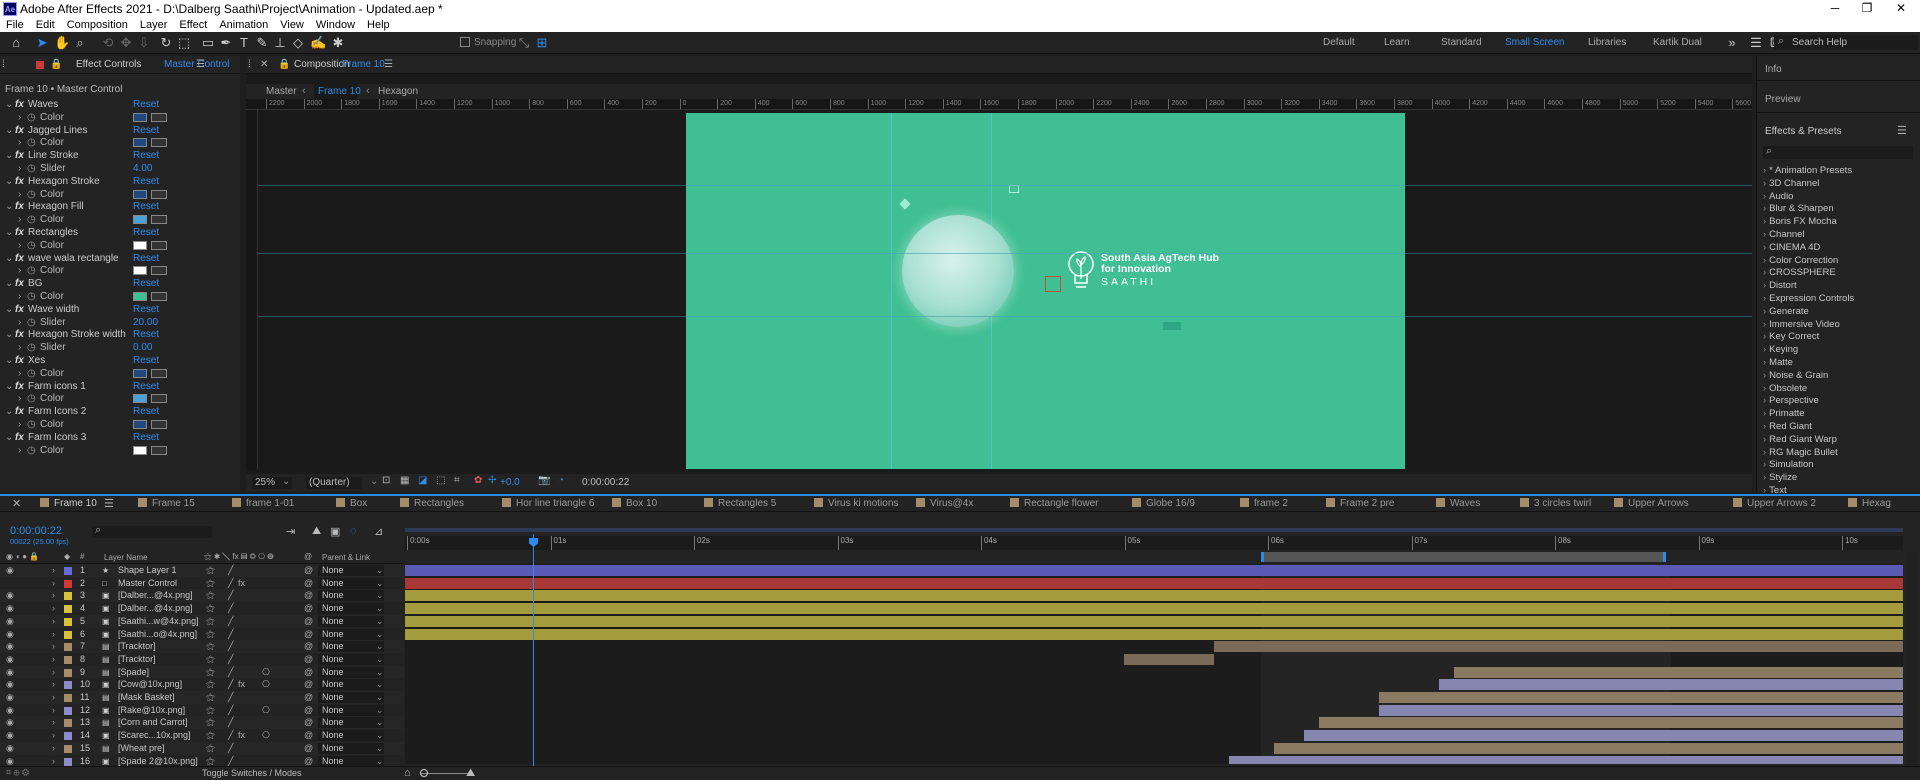 The width and height of the screenshot is (1920, 780). I want to click on layer-name: [Spade], so click(133, 672).